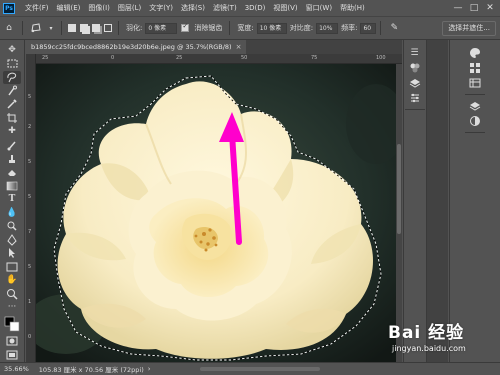 The width and height of the screenshot is (500, 375). What do you see at coordinates (255, 8) in the screenshot?
I see `menu-3d: 3D(D)` at bounding box center [255, 8].